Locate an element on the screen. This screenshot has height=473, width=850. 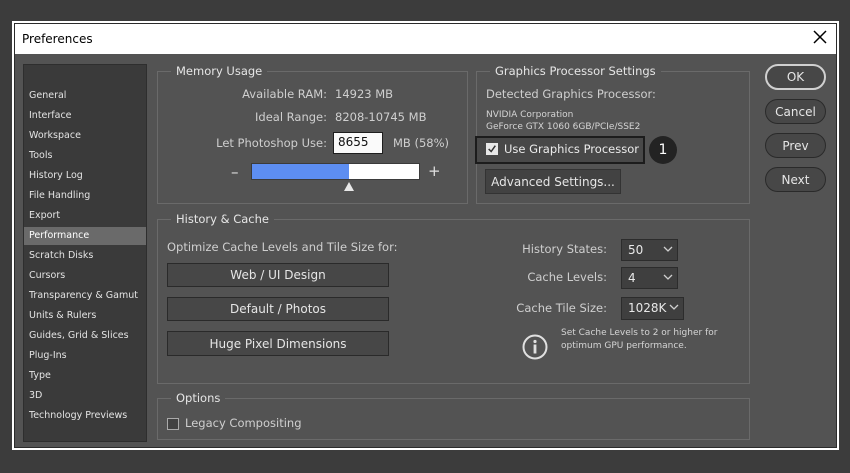
cache-tile-size-label: Cache Tile Size: is located at coordinates (561, 308).